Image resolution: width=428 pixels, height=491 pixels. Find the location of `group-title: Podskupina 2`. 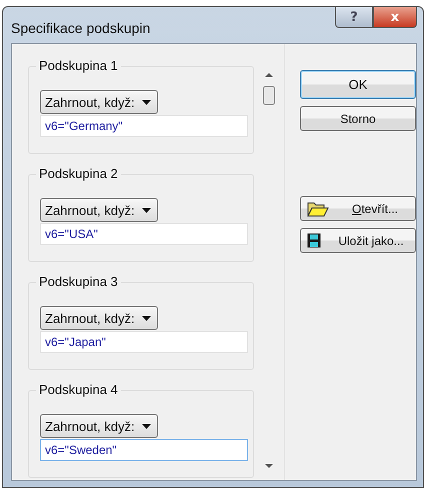

group-title: Podskupina 2 is located at coordinates (78, 174).